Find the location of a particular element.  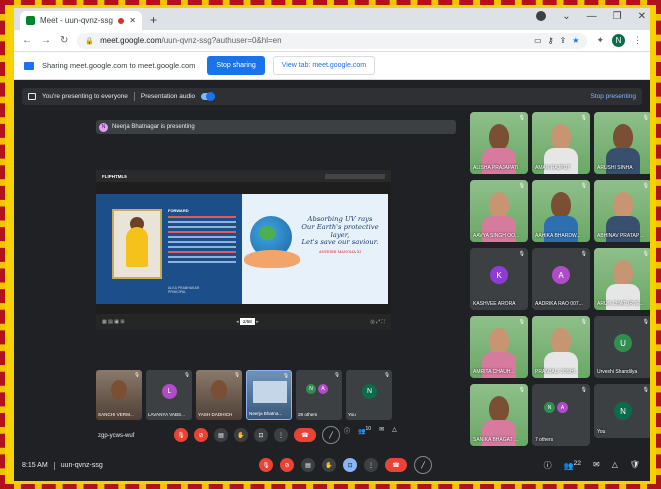

filmstrip-tile: N 🎙 You is located at coordinates (369, 395).